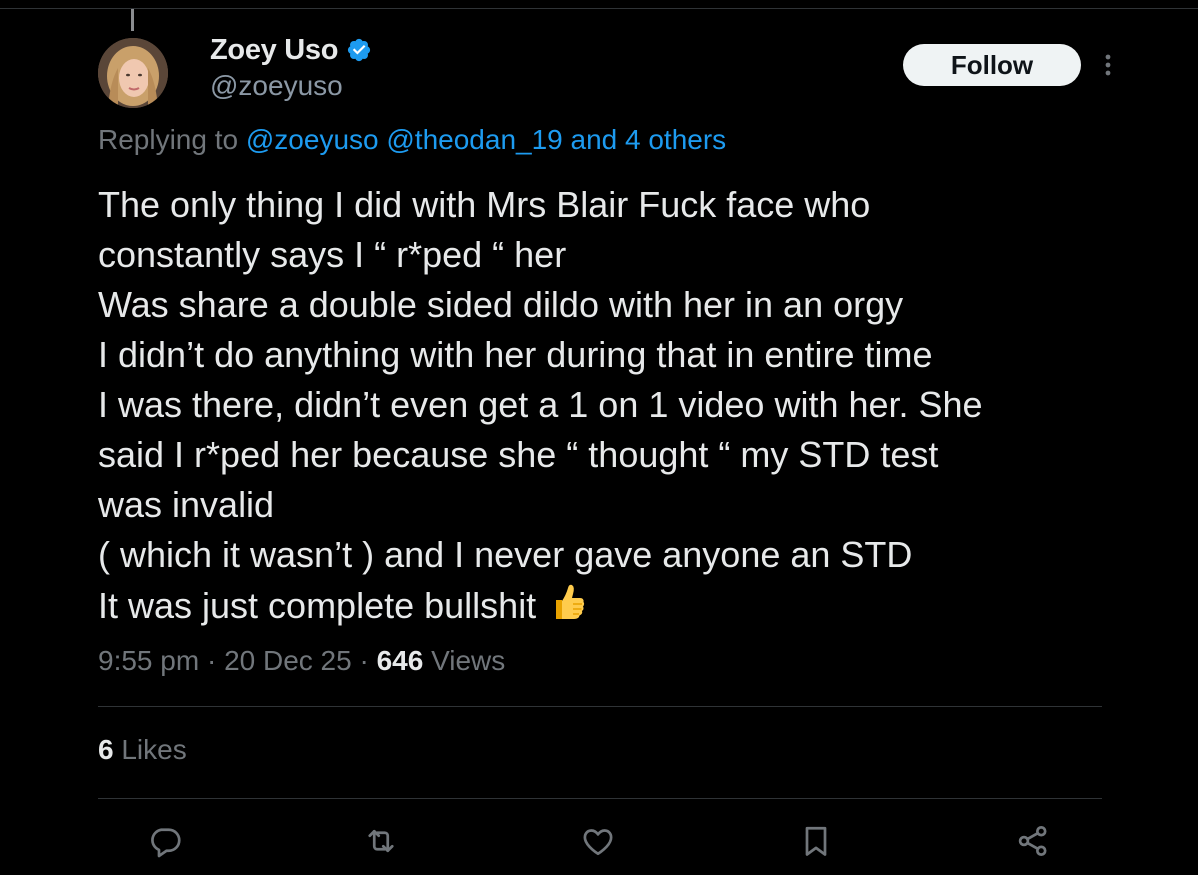  I want to click on share-button, so click(1033, 843).